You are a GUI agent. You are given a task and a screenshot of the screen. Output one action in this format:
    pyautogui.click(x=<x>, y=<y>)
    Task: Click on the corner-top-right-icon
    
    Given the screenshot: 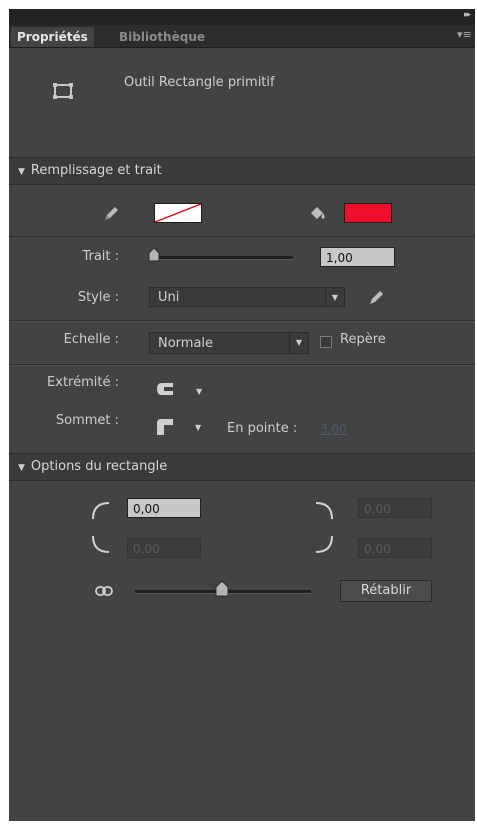 What is the action you would take?
    pyautogui.click(x=324, y=511)
    